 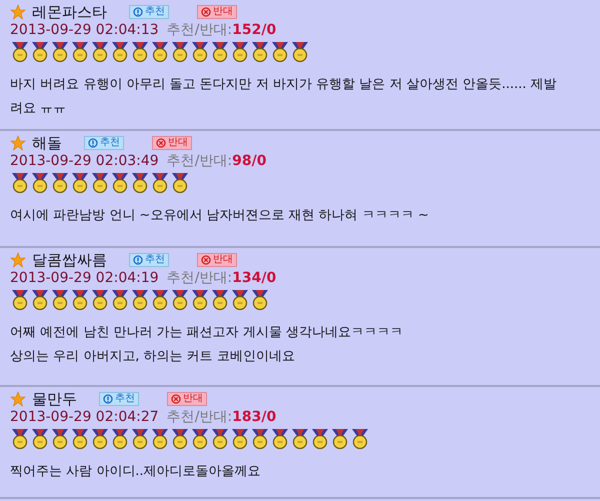 I want to click on comment-text: 려요 ㅠㅠ, so click(x=39, y=109).